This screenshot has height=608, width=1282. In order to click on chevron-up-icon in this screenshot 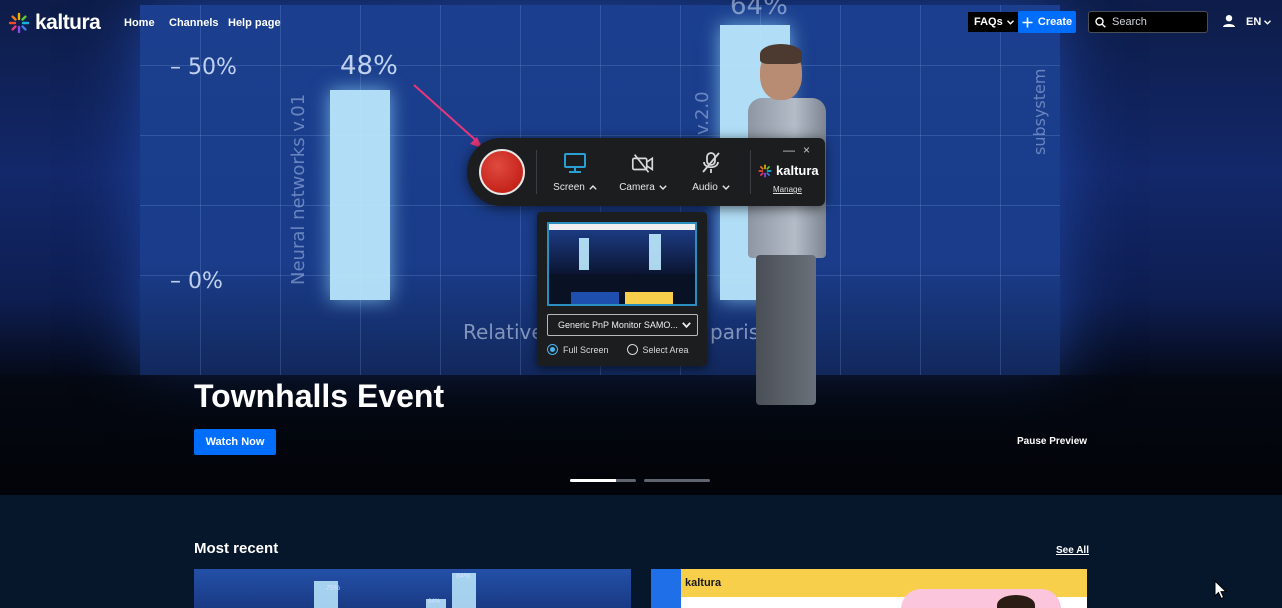, I will do `click(593, 187)`.